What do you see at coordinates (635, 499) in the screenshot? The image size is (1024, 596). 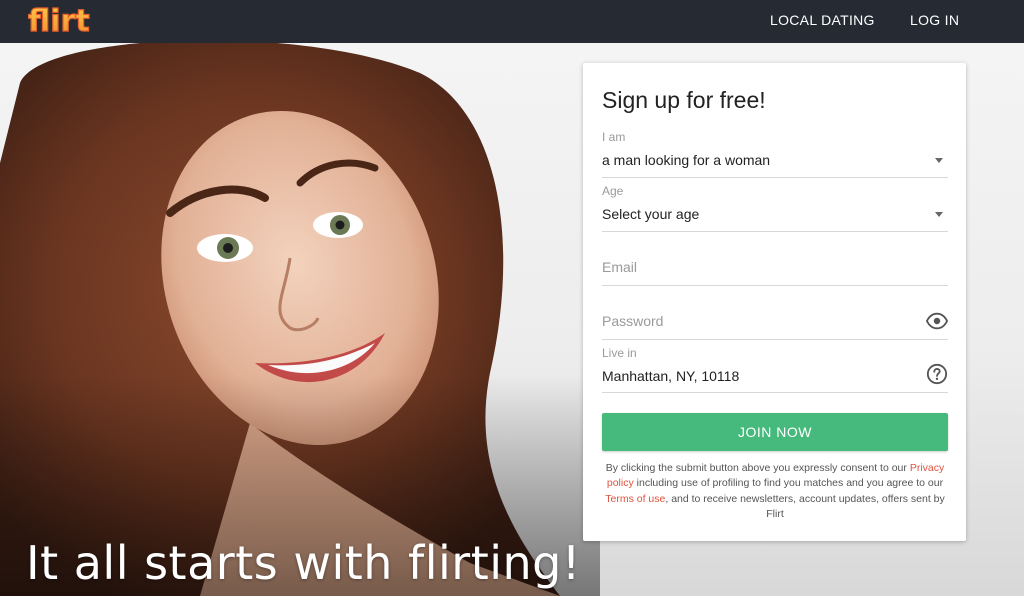 I see `terms-of-use-link: Terms of use` at bounding box center [635, 499].